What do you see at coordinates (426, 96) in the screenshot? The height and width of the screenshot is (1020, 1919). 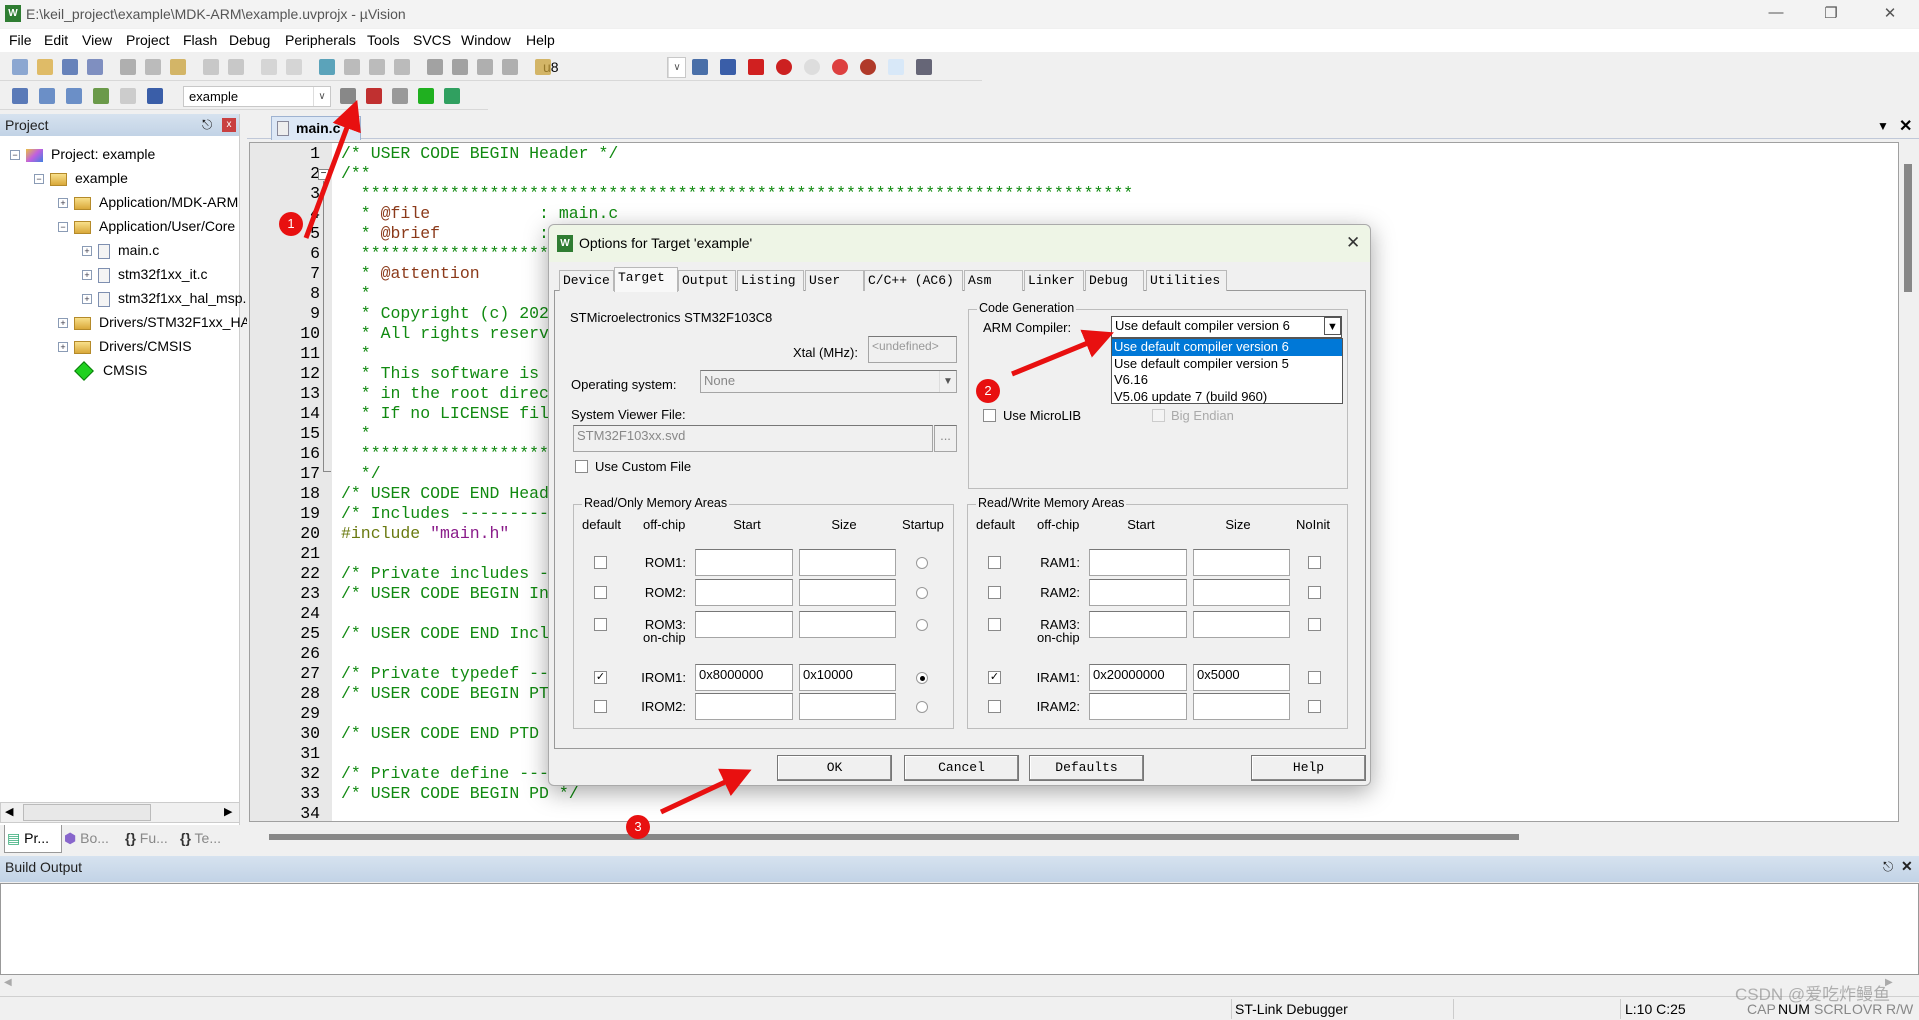 I see `manage-rte-icon` at bounding box center [426, 96].